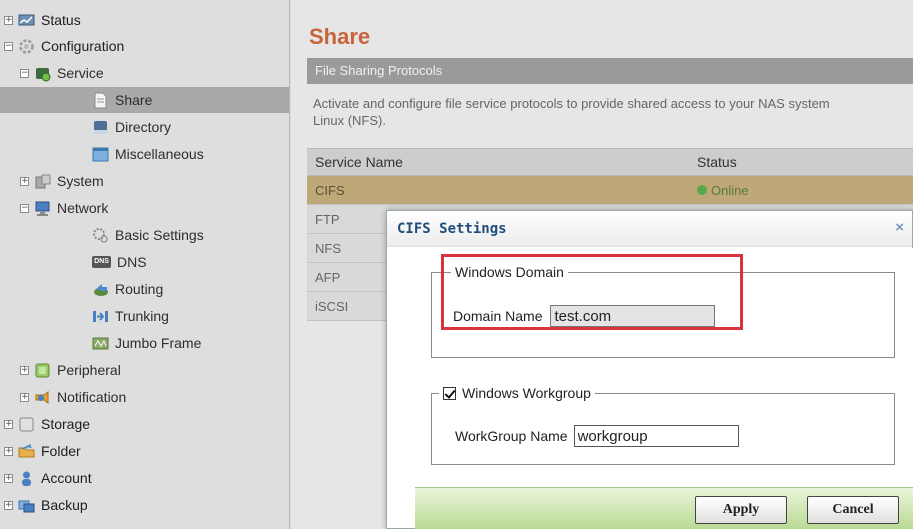  I want to click on folder-icon, so click(26, 450).